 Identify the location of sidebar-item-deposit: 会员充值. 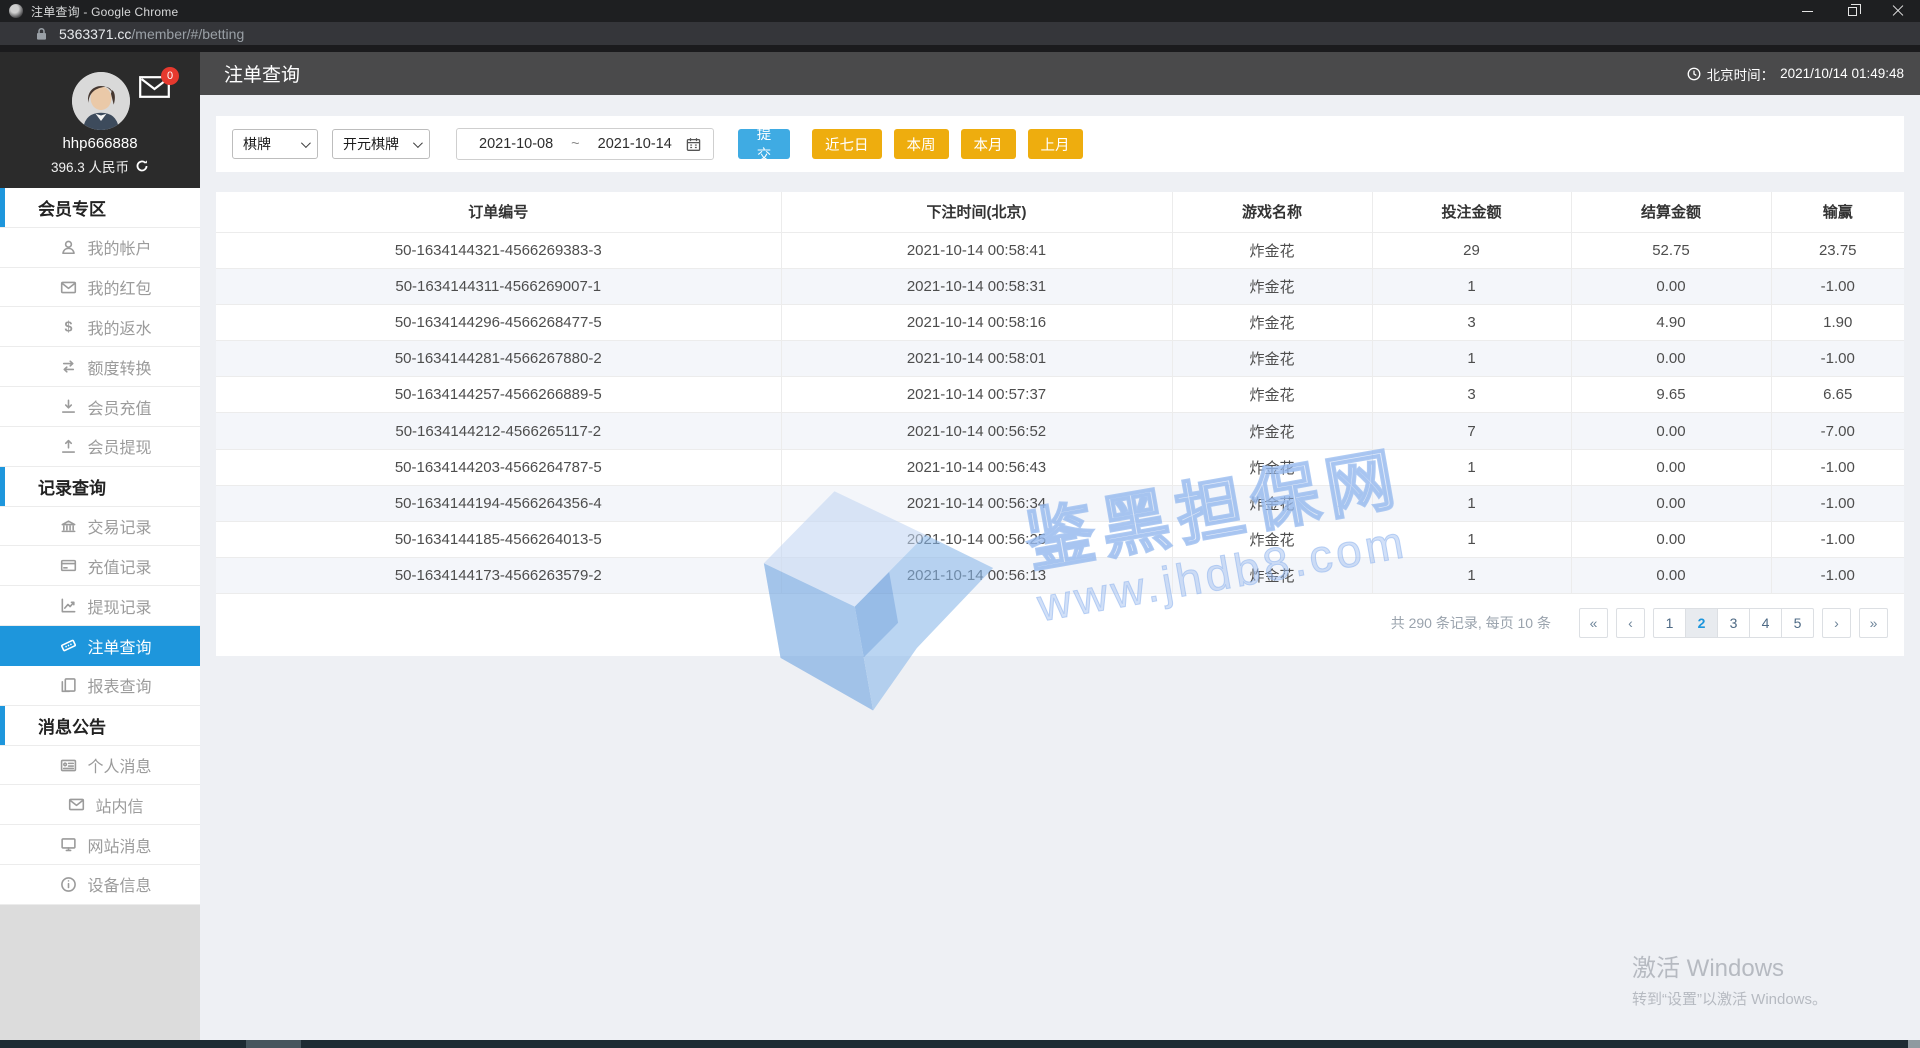
(100, 407).